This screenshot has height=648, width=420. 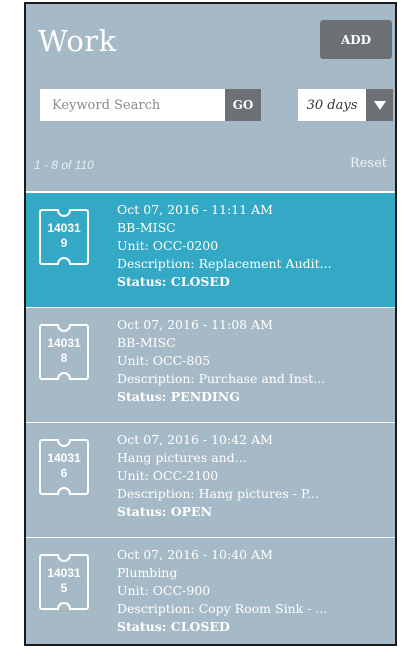 What do you see at coordinates (64, 358) in the screenshot?
I see `ticket-number-line2: 8` at bounding box center [64, 358].